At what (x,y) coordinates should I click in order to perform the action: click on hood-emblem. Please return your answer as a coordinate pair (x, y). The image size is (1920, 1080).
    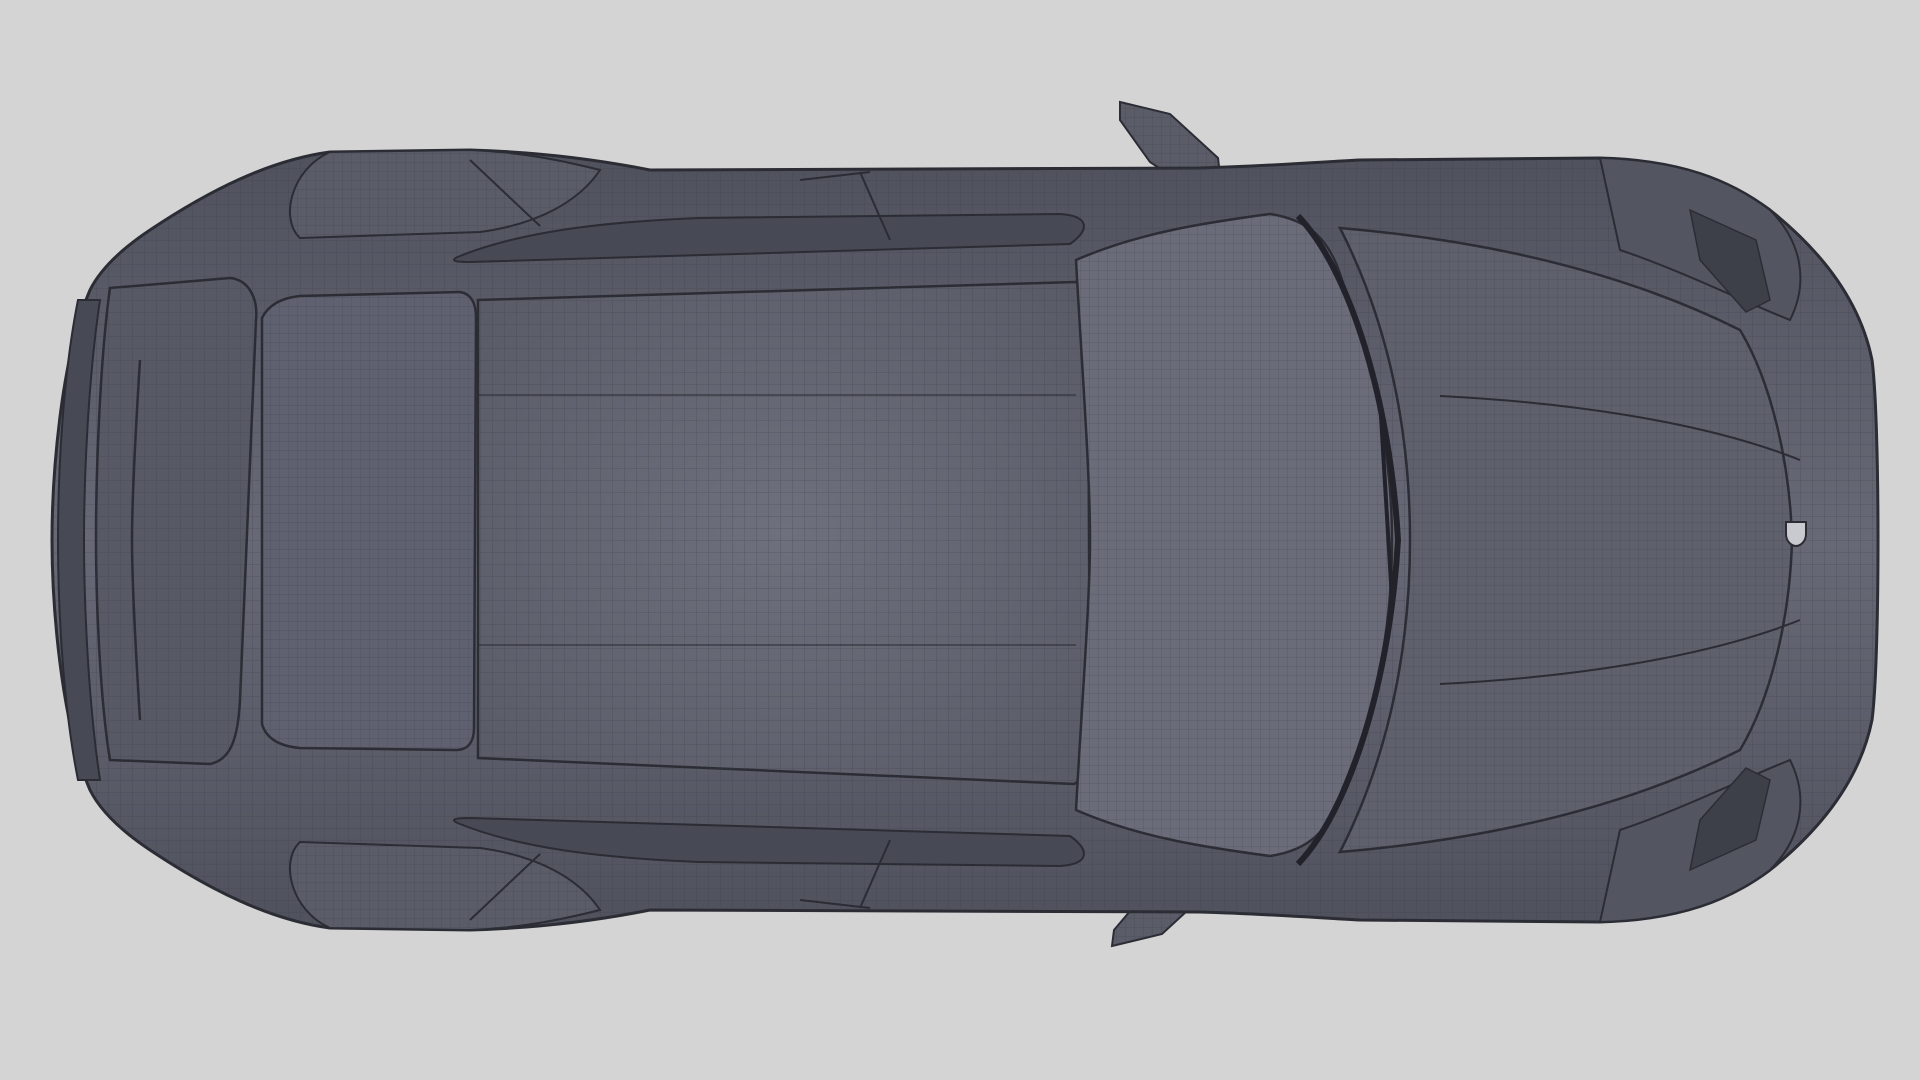
    Looking at the image, I should click on (1796, 534).